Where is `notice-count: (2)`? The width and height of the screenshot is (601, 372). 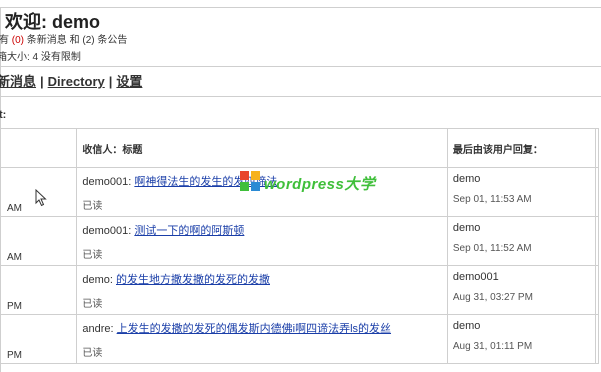 notice-count: (2) is located at coordinates (88, 40).